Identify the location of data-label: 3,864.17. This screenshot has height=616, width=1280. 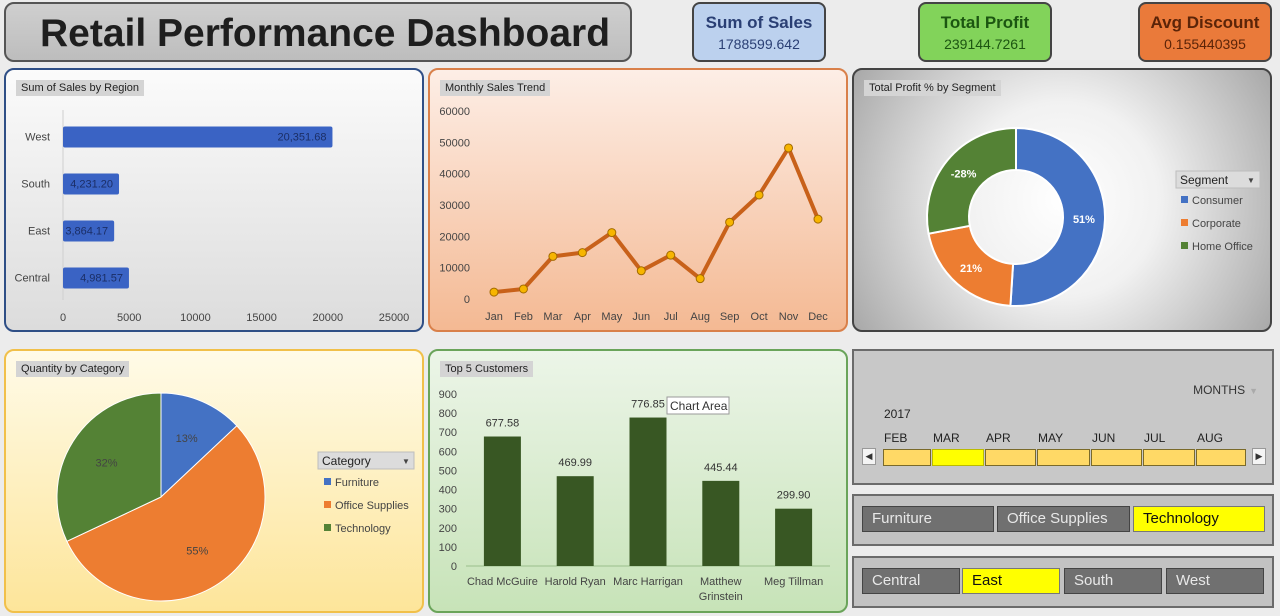
(86, 232).